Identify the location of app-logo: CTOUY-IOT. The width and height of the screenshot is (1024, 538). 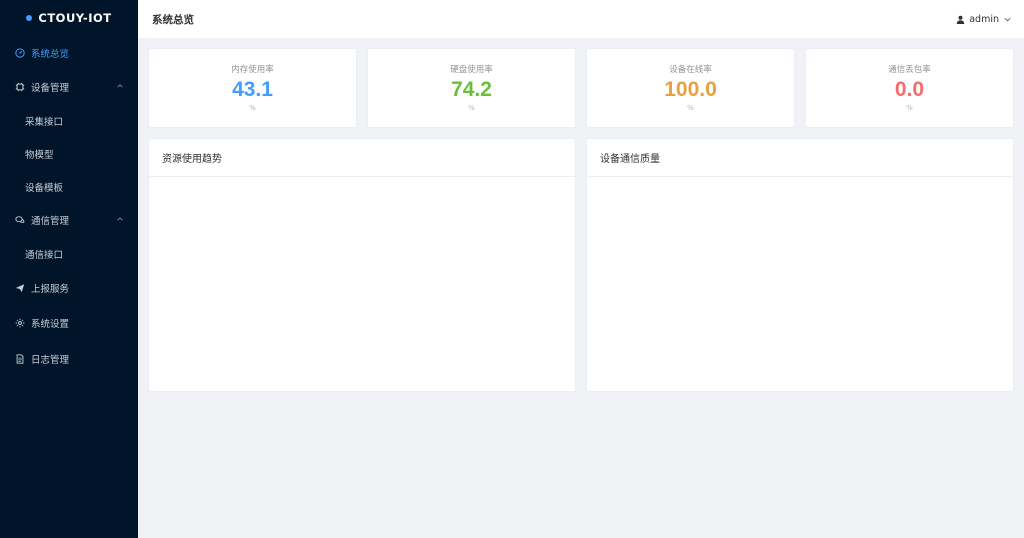
(69, 18).